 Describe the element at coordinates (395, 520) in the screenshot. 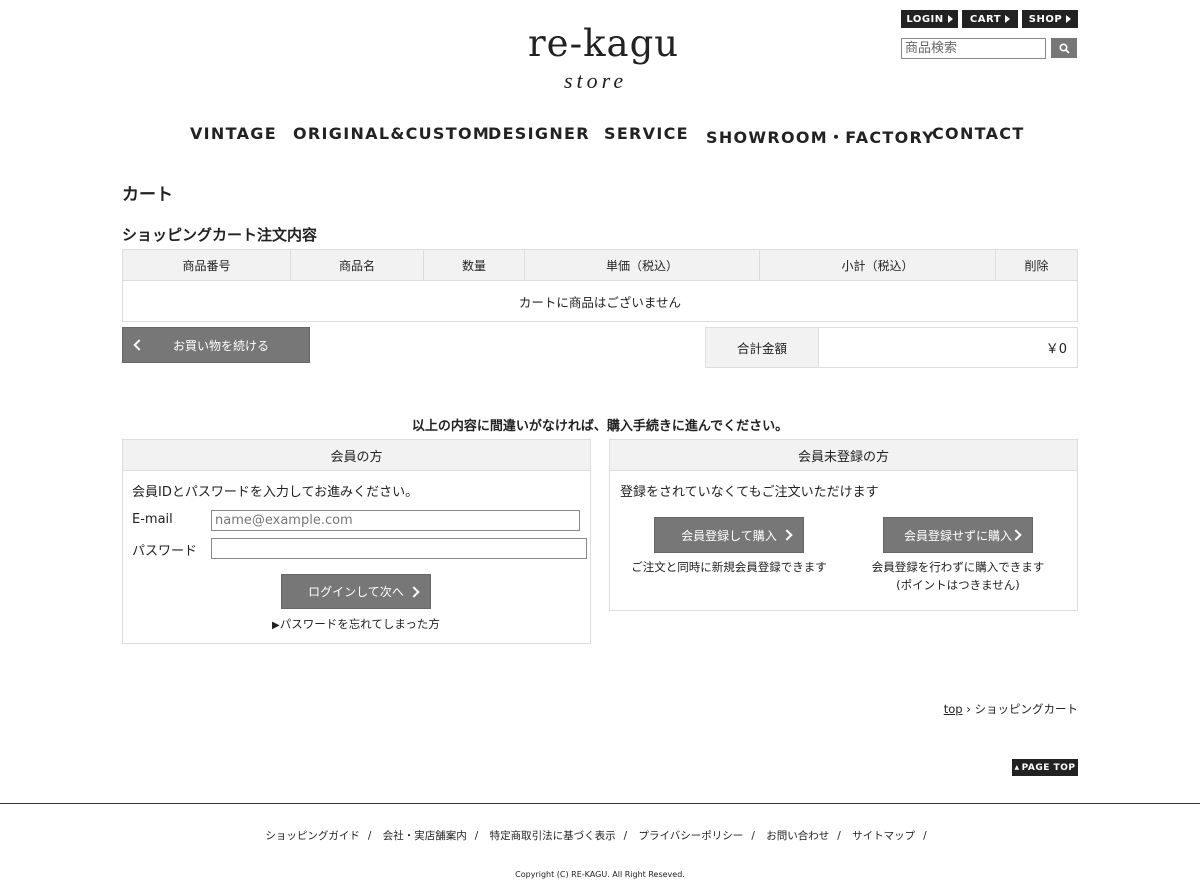

I see `email-field` at that location.